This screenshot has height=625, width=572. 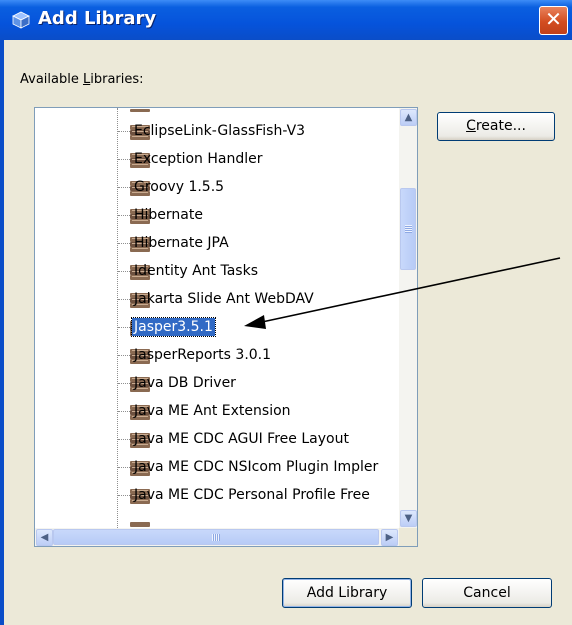 I want to click on library-item: Java ME CDC Personal Profile Free, so click(x=217, y=496).